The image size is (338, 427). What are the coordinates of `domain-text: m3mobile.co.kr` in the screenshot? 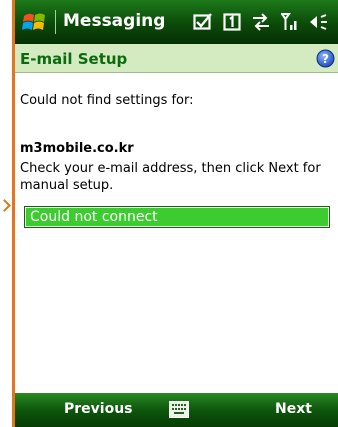 It's located at (77, 148).